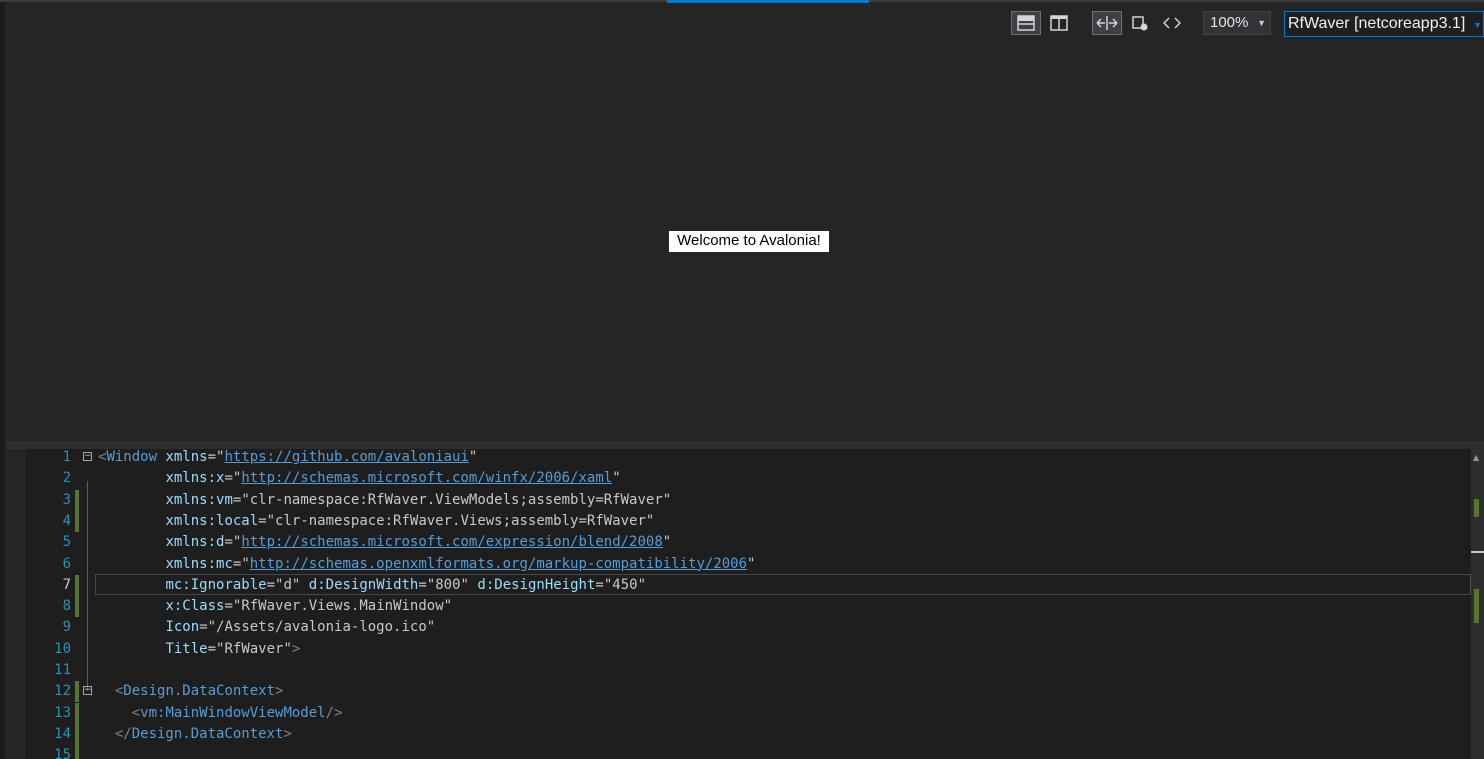 The image size is (1484, 759). I want to click on code-view-button, so click(1172, 23).